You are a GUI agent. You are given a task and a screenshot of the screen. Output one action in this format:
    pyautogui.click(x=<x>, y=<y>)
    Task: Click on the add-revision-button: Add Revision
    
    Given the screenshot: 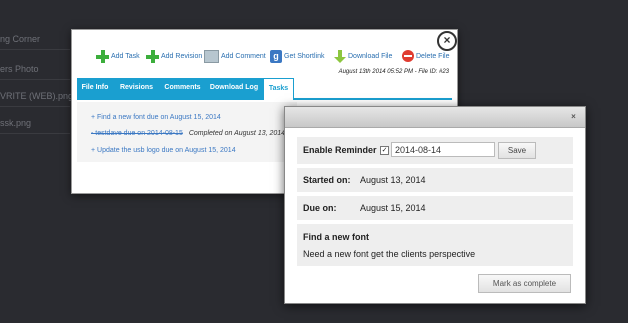 What is the action you would take?
    pyautogui.click(x=174, y=56)
    